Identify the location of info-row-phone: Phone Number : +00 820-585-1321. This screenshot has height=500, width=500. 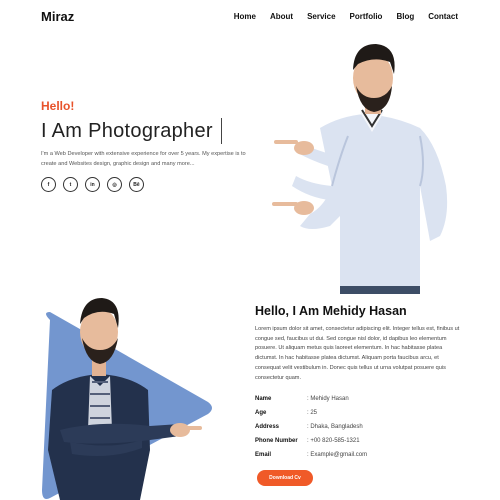
(360, 441).